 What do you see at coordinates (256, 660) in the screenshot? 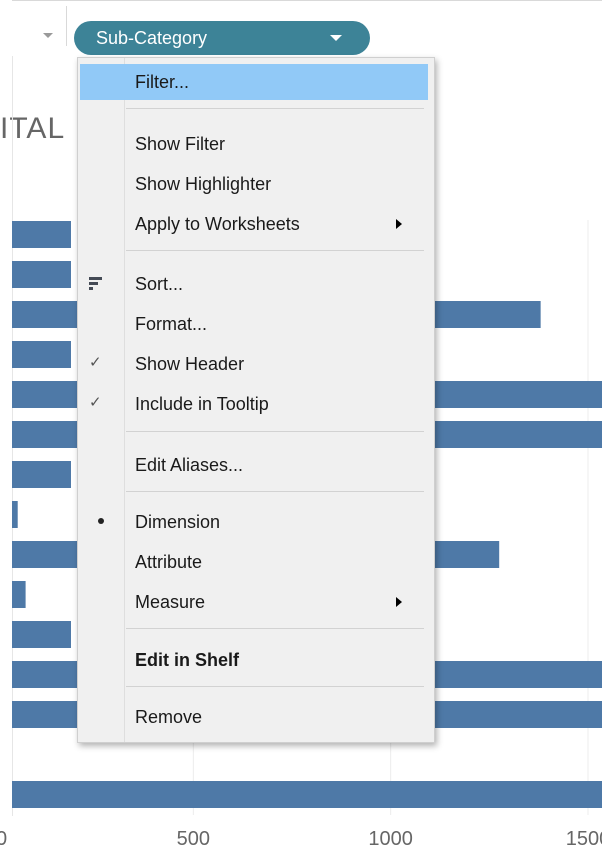
I see `menu-item-edit-in-shelf: Edit in Shelf` at bounding box center [256, 660].